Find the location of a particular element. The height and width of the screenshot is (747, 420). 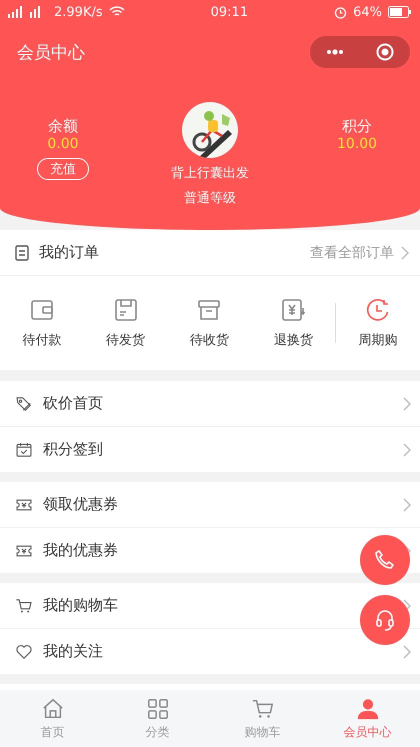

battery-percent: 64% is located at coordinates (367, 12).